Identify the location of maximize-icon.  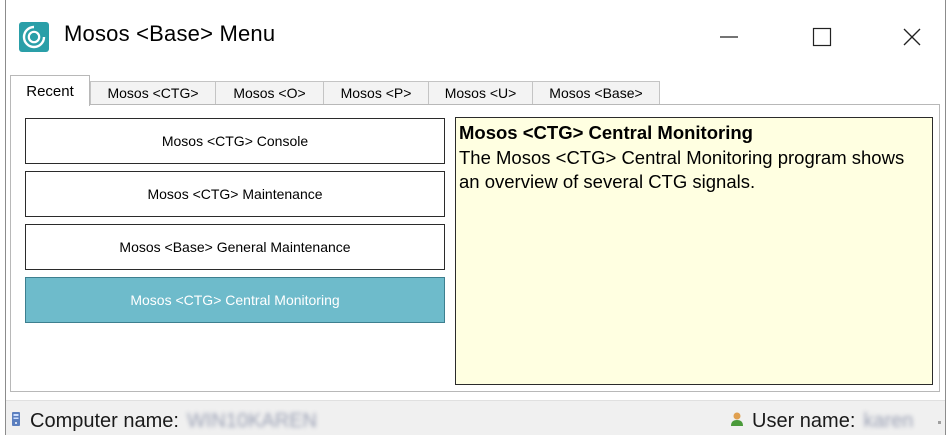
(822, 37).